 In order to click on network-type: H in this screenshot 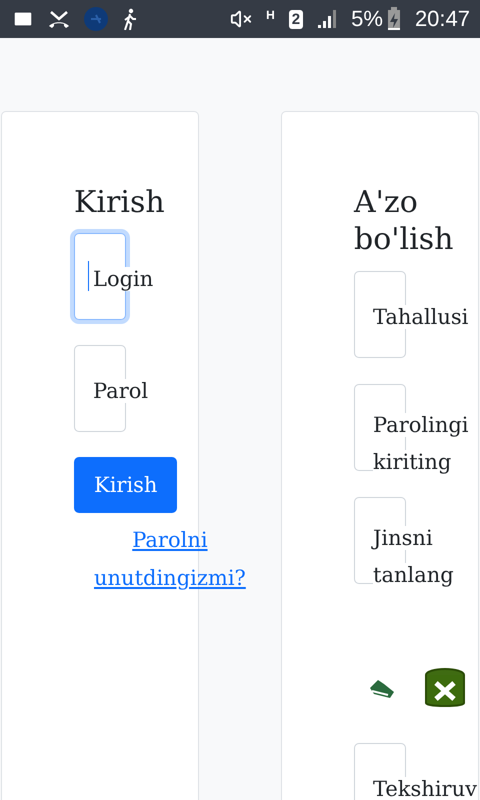, I will do `click(270, 15)`.